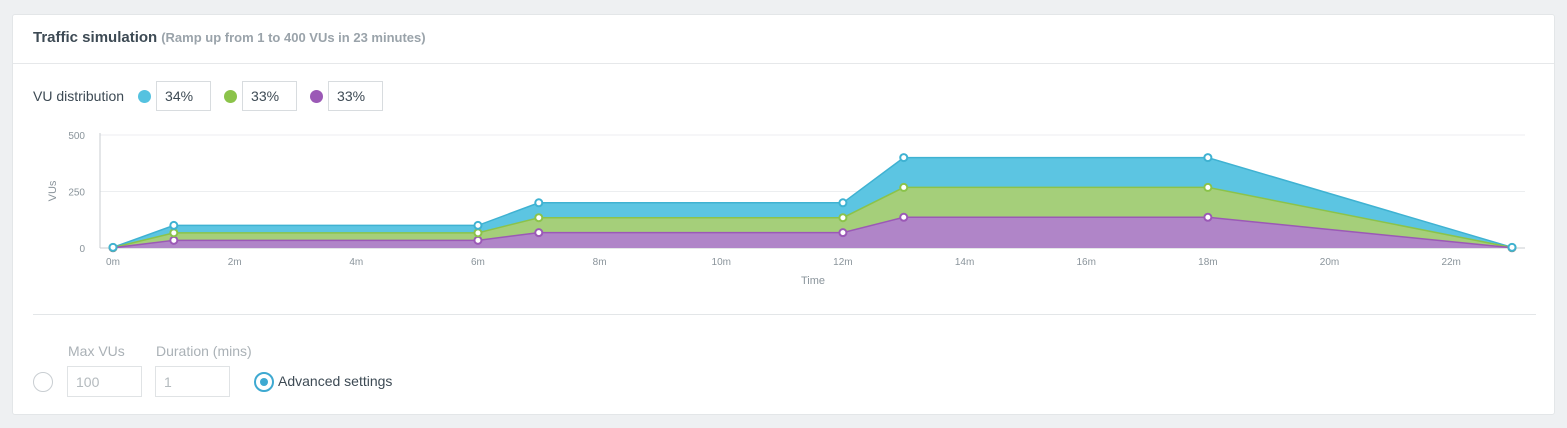 The height and width of the screenshot is (428, 1567). I want to click on x-tick-label: 20m, so click(1329, 262).